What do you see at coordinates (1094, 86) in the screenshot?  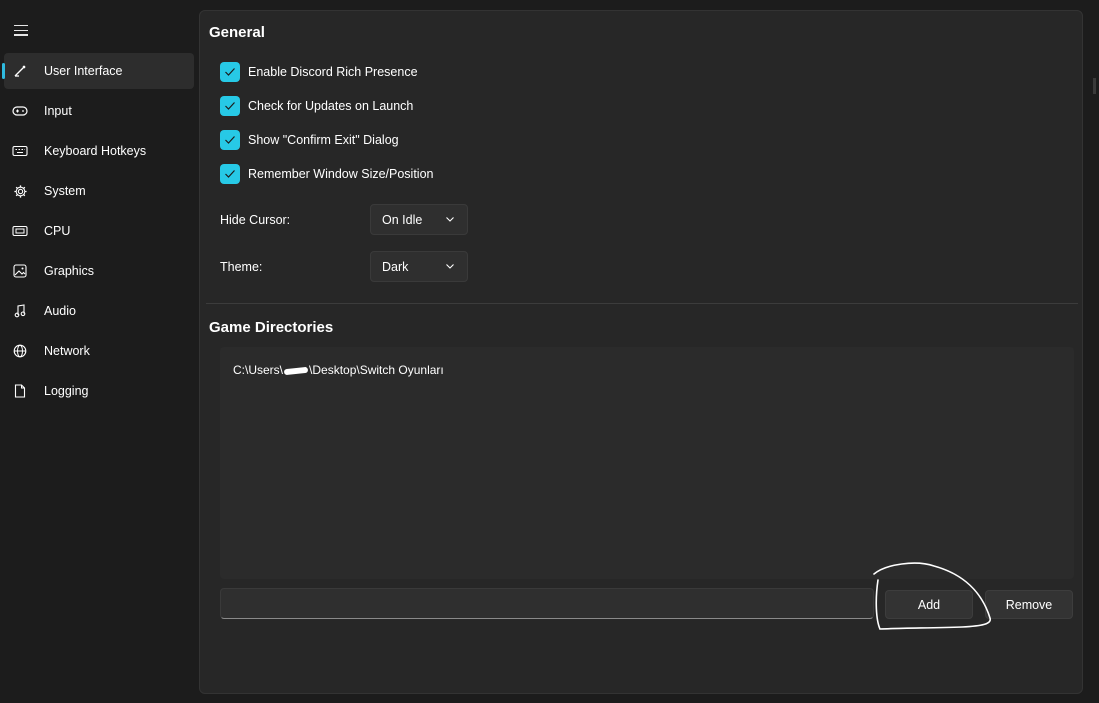 I see `scrollbar-edge` at bounding box center [1094, 86].